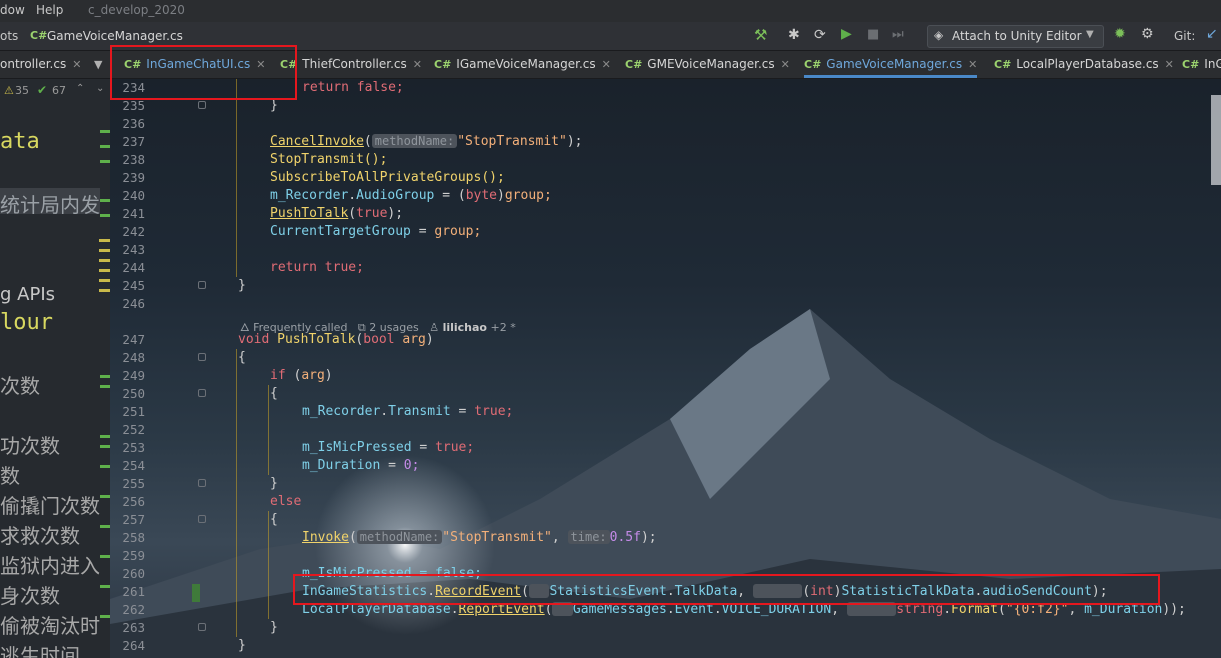 Image resolution: width=1221 pixels, height=658 pixels. Describe the element at coordinates (33, 64) in the screenshot. I see `tab-label: ontroller.cs` at that location.